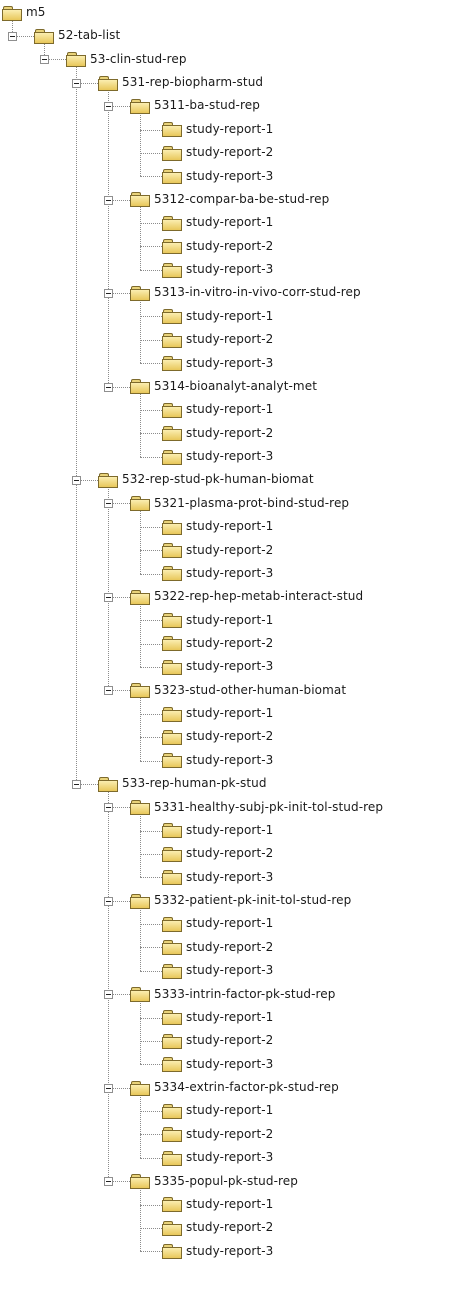 Image resolution: width=467 pixels, height=1308 pixels. Describe the element at coordinates (206, 479) in the screenshot. I see `tree-node-532-rep-stud-pk-human-biomat: 532-rep-stud-pk-human-biomat` at that location.